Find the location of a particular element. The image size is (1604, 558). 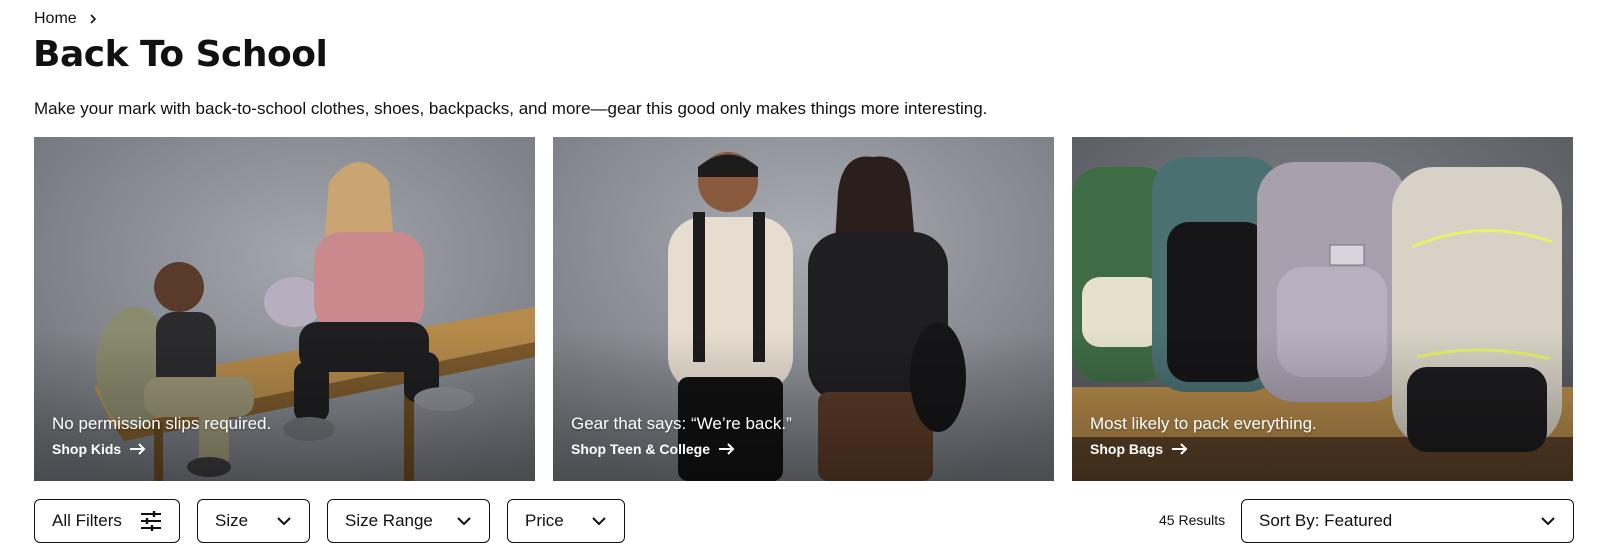

all-filters-button: All Filters is located at coordinates (107, 521).